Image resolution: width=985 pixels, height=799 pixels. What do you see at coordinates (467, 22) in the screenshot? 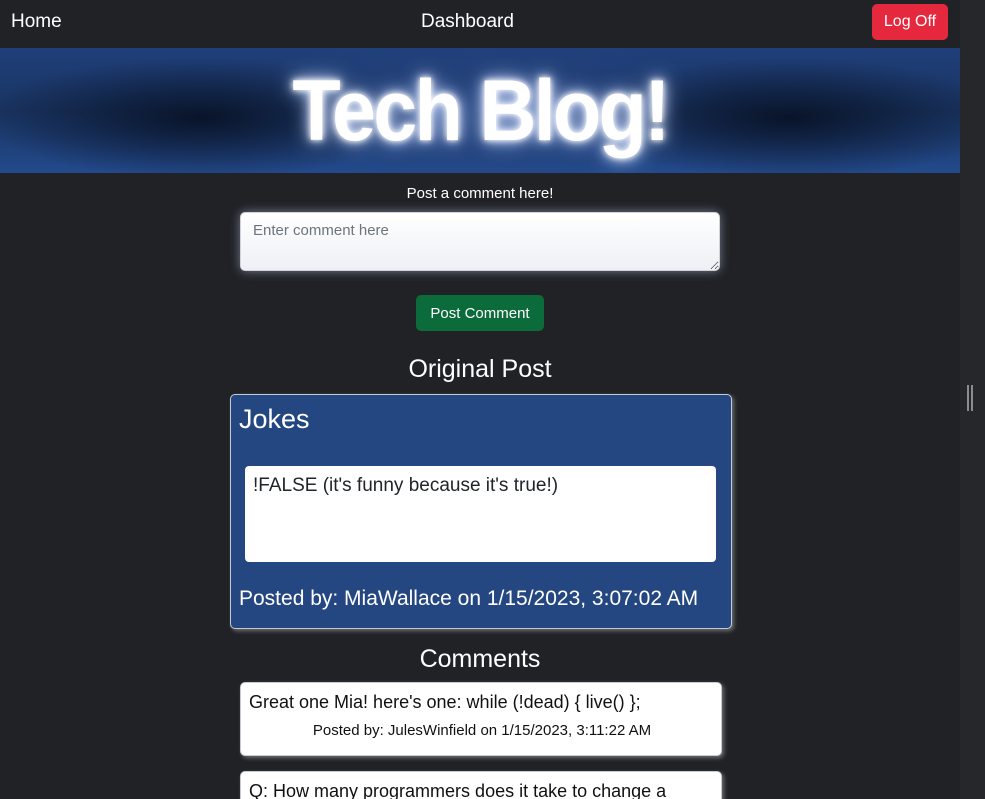
I see `nav-dashboard-link: Dashboard` at bounding box center [467, 22].